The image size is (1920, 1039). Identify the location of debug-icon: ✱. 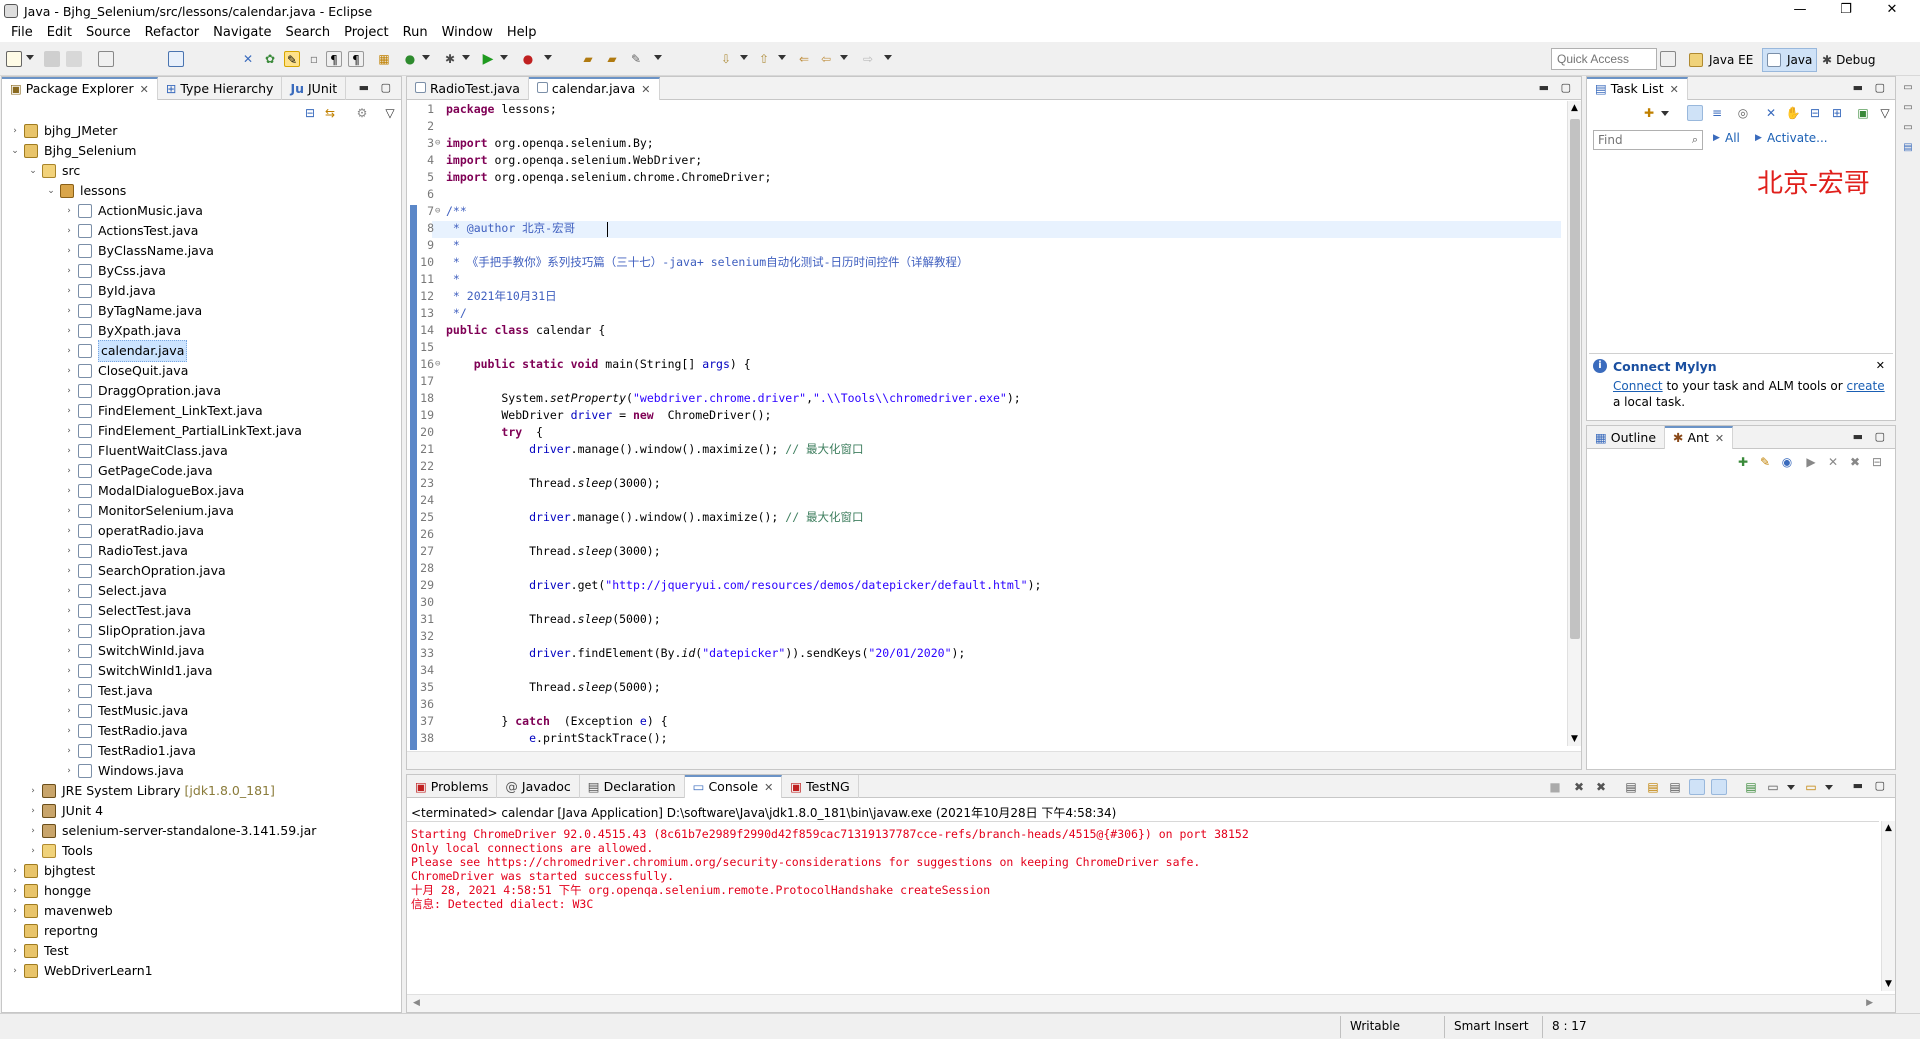
(450, 59).